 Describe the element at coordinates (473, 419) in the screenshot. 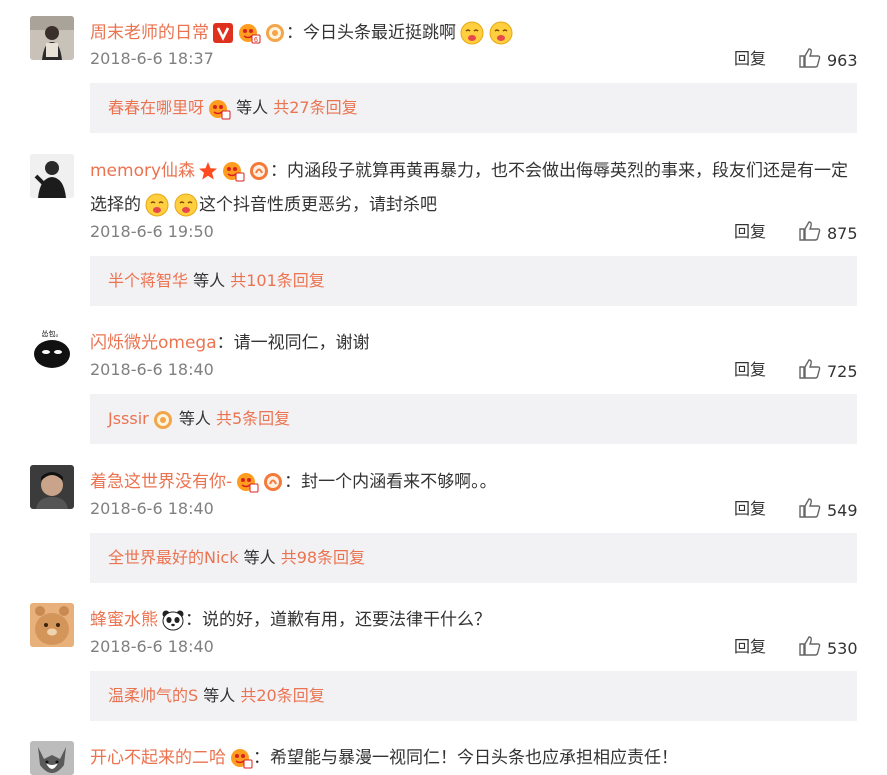

I see `reply-summary: Jsssir 等人 共5条回复` at that location.